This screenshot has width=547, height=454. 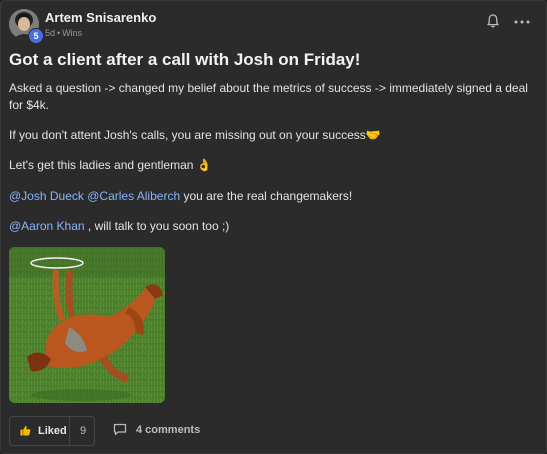 I want to click on like-divider, so click(x=69, y=431).